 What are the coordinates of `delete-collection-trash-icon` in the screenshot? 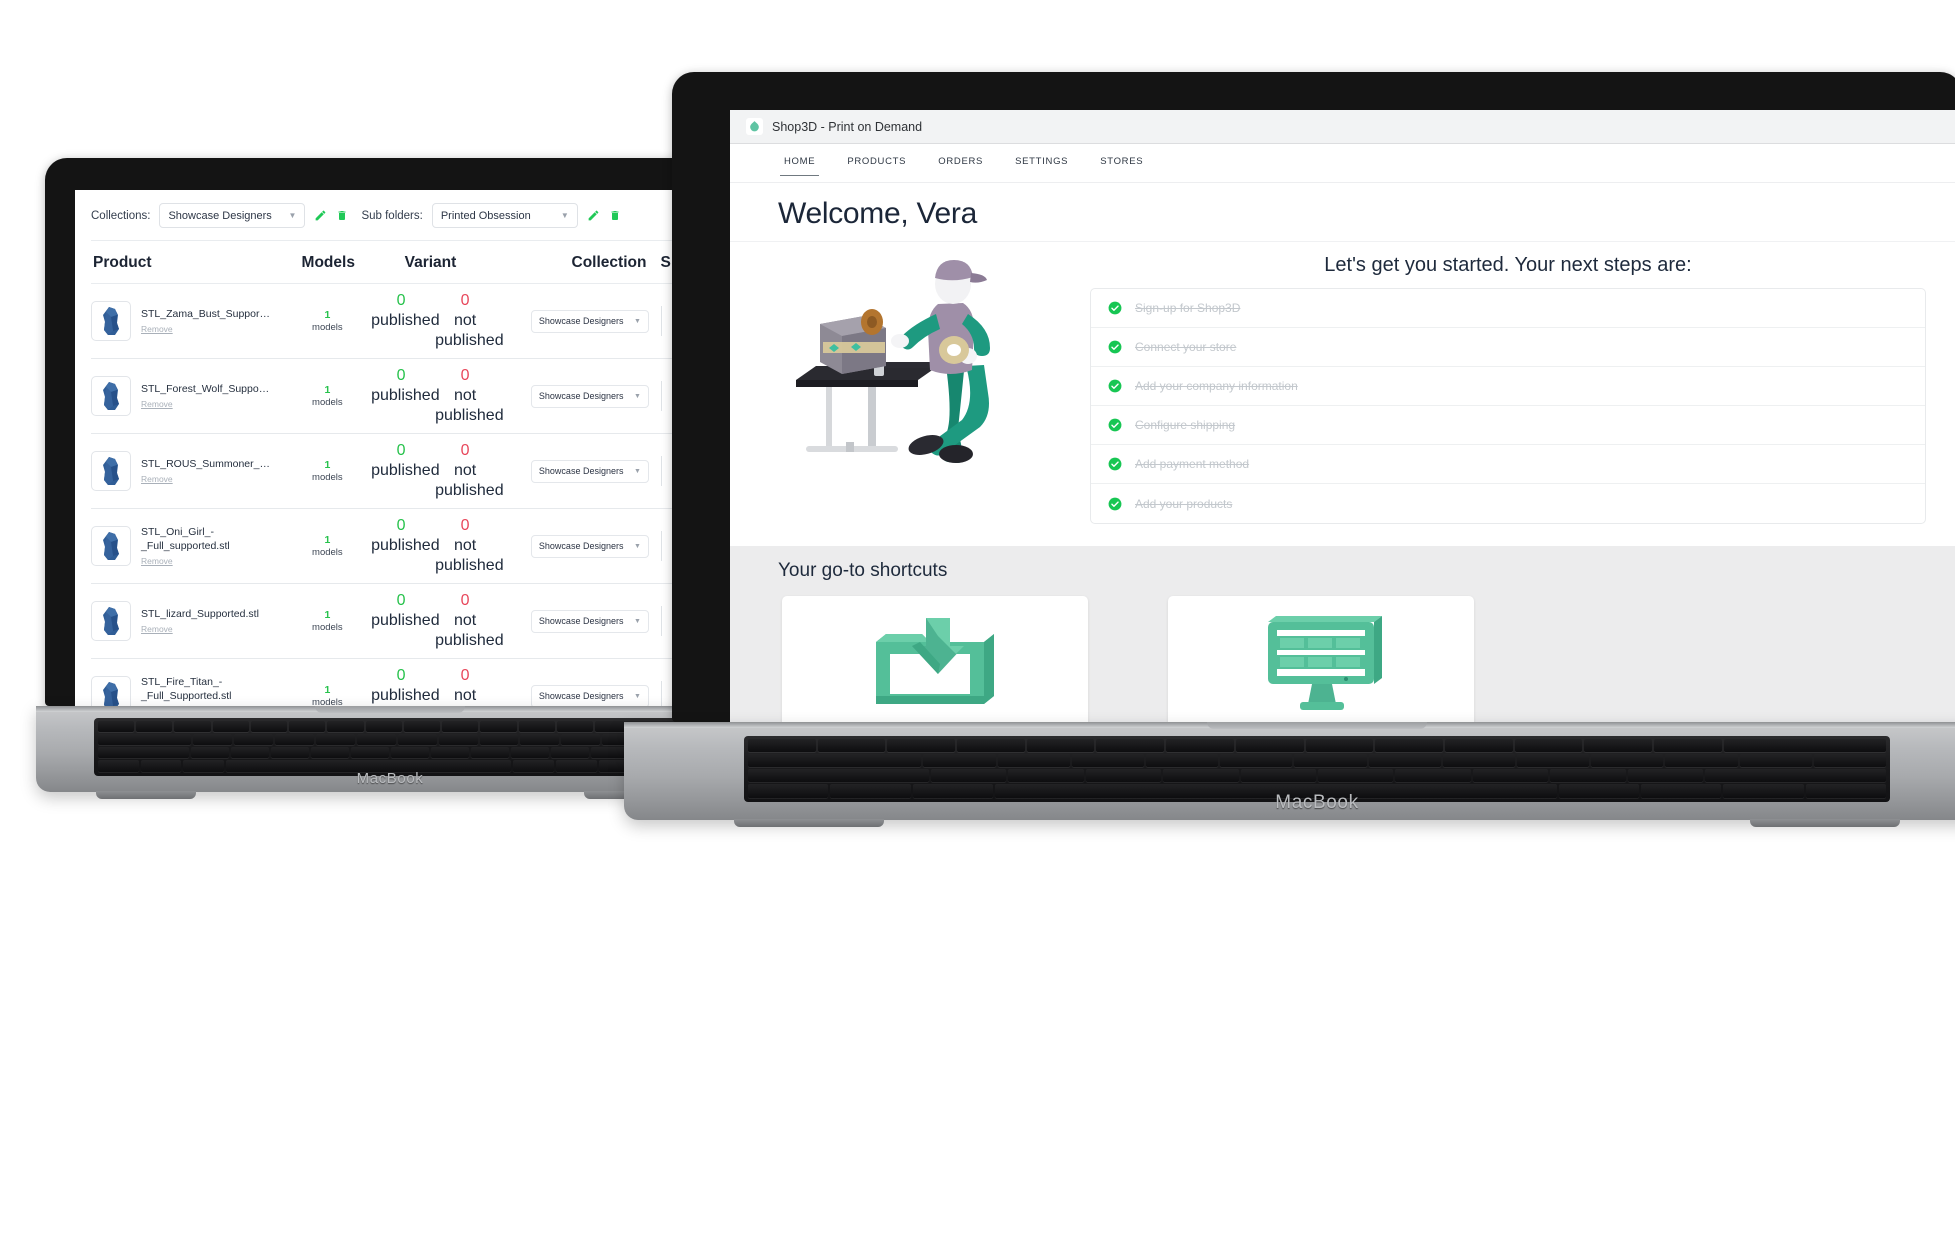 It's located at (342, 215).